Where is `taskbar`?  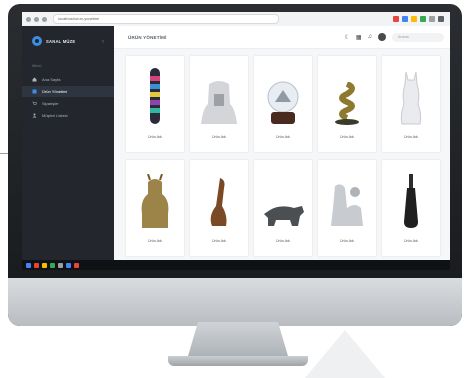
taskbar is located at coordinates (236, 265).